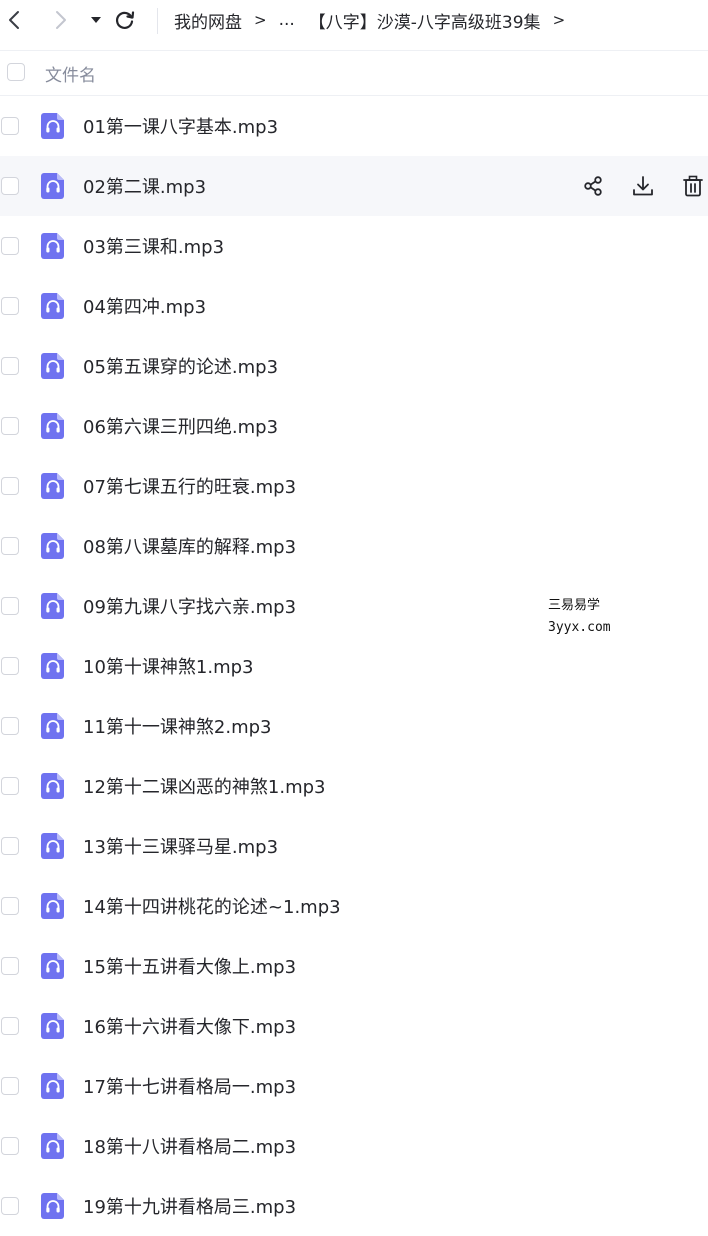  Describe the element at coordinates (354, 546) in the screenshot. I see `file-row: 08第八课墓库的解释.mp3` at that location.